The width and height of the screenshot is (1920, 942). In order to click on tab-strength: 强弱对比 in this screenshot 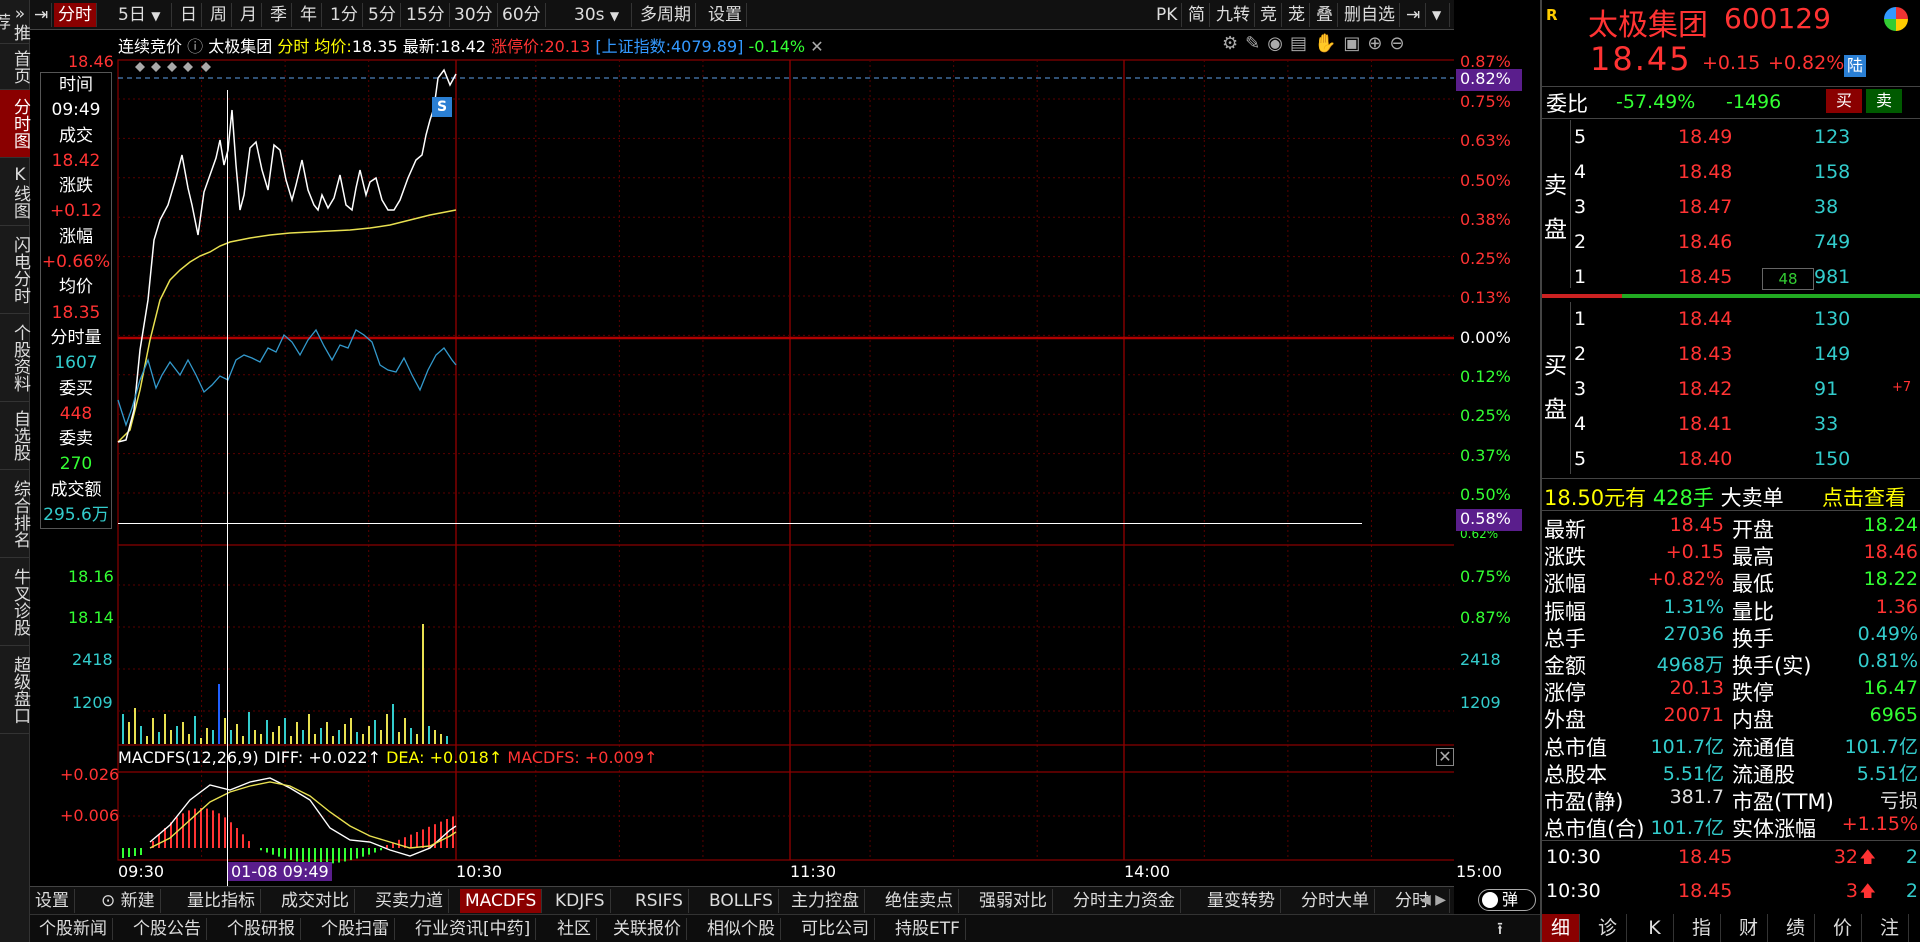, I will do `click(1013, 901)`.